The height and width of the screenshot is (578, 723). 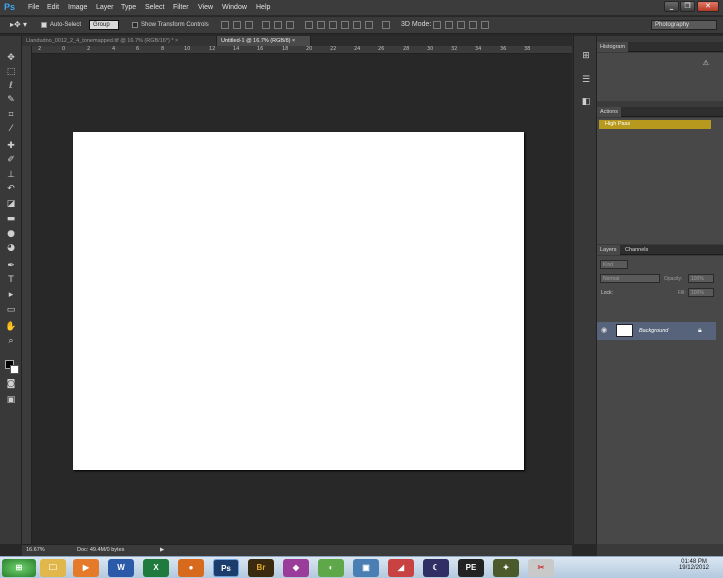 What do you see at coordinates (135, 25) in the screenshot?
I see `show-transform-checkbox` at bounding box center [135, 25].